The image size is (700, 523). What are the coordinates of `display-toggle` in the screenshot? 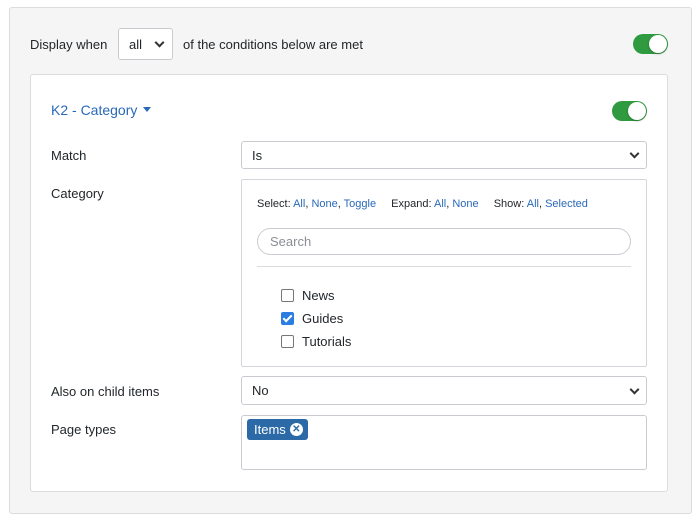 It's located at (650, 44).